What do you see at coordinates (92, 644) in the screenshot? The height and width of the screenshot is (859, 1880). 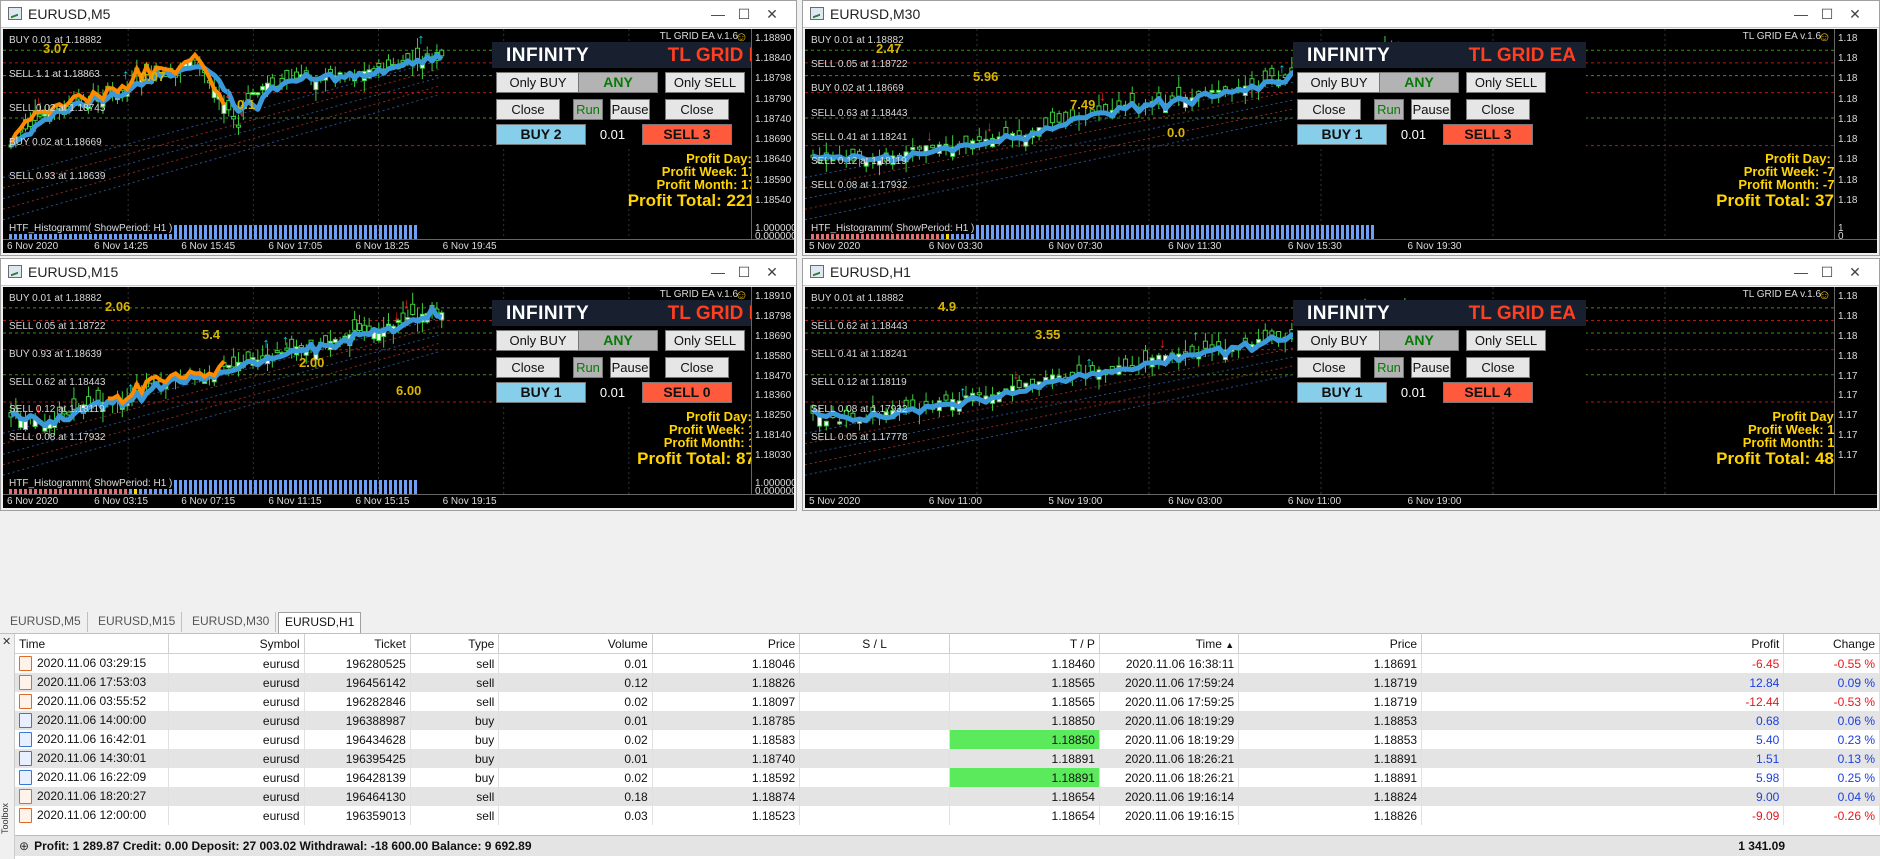 I see `col-time: Time` at bounding box center [92, 644].